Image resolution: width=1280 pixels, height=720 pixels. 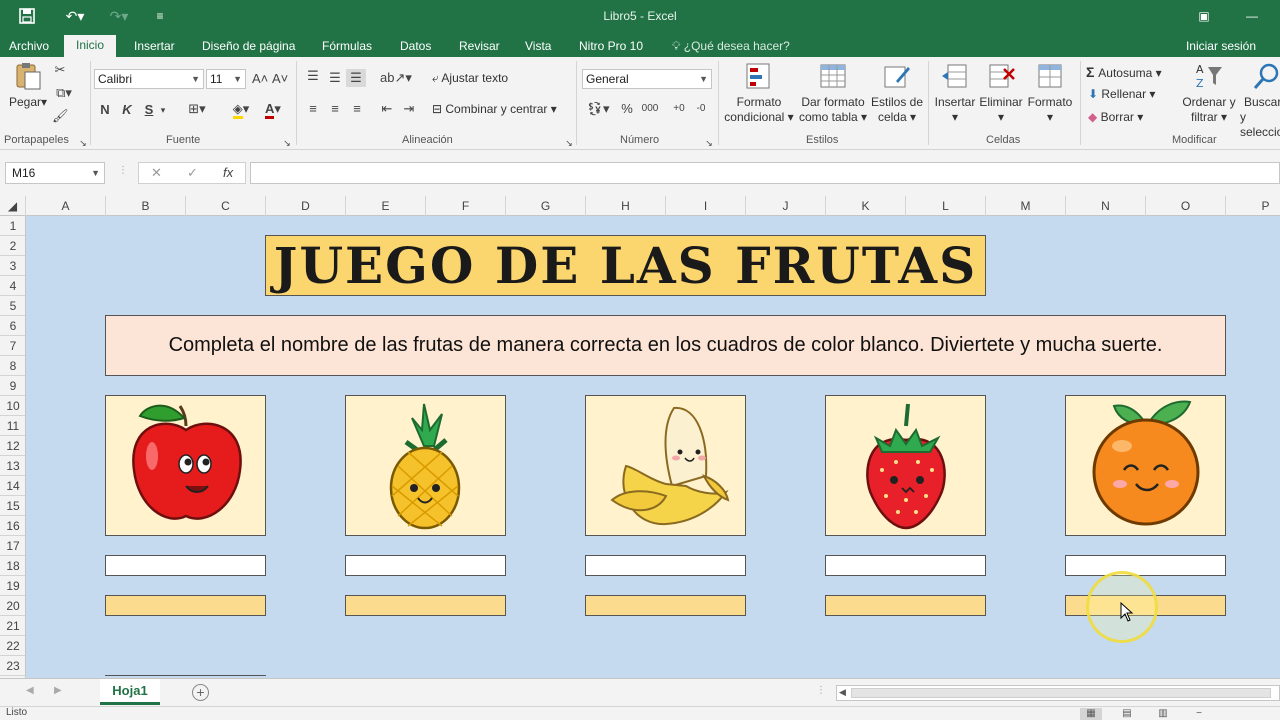 What do you see at coordinates (1145, 565) in the screenshot?
I see `answer-box-orange` at bounding box center [1145, 565].